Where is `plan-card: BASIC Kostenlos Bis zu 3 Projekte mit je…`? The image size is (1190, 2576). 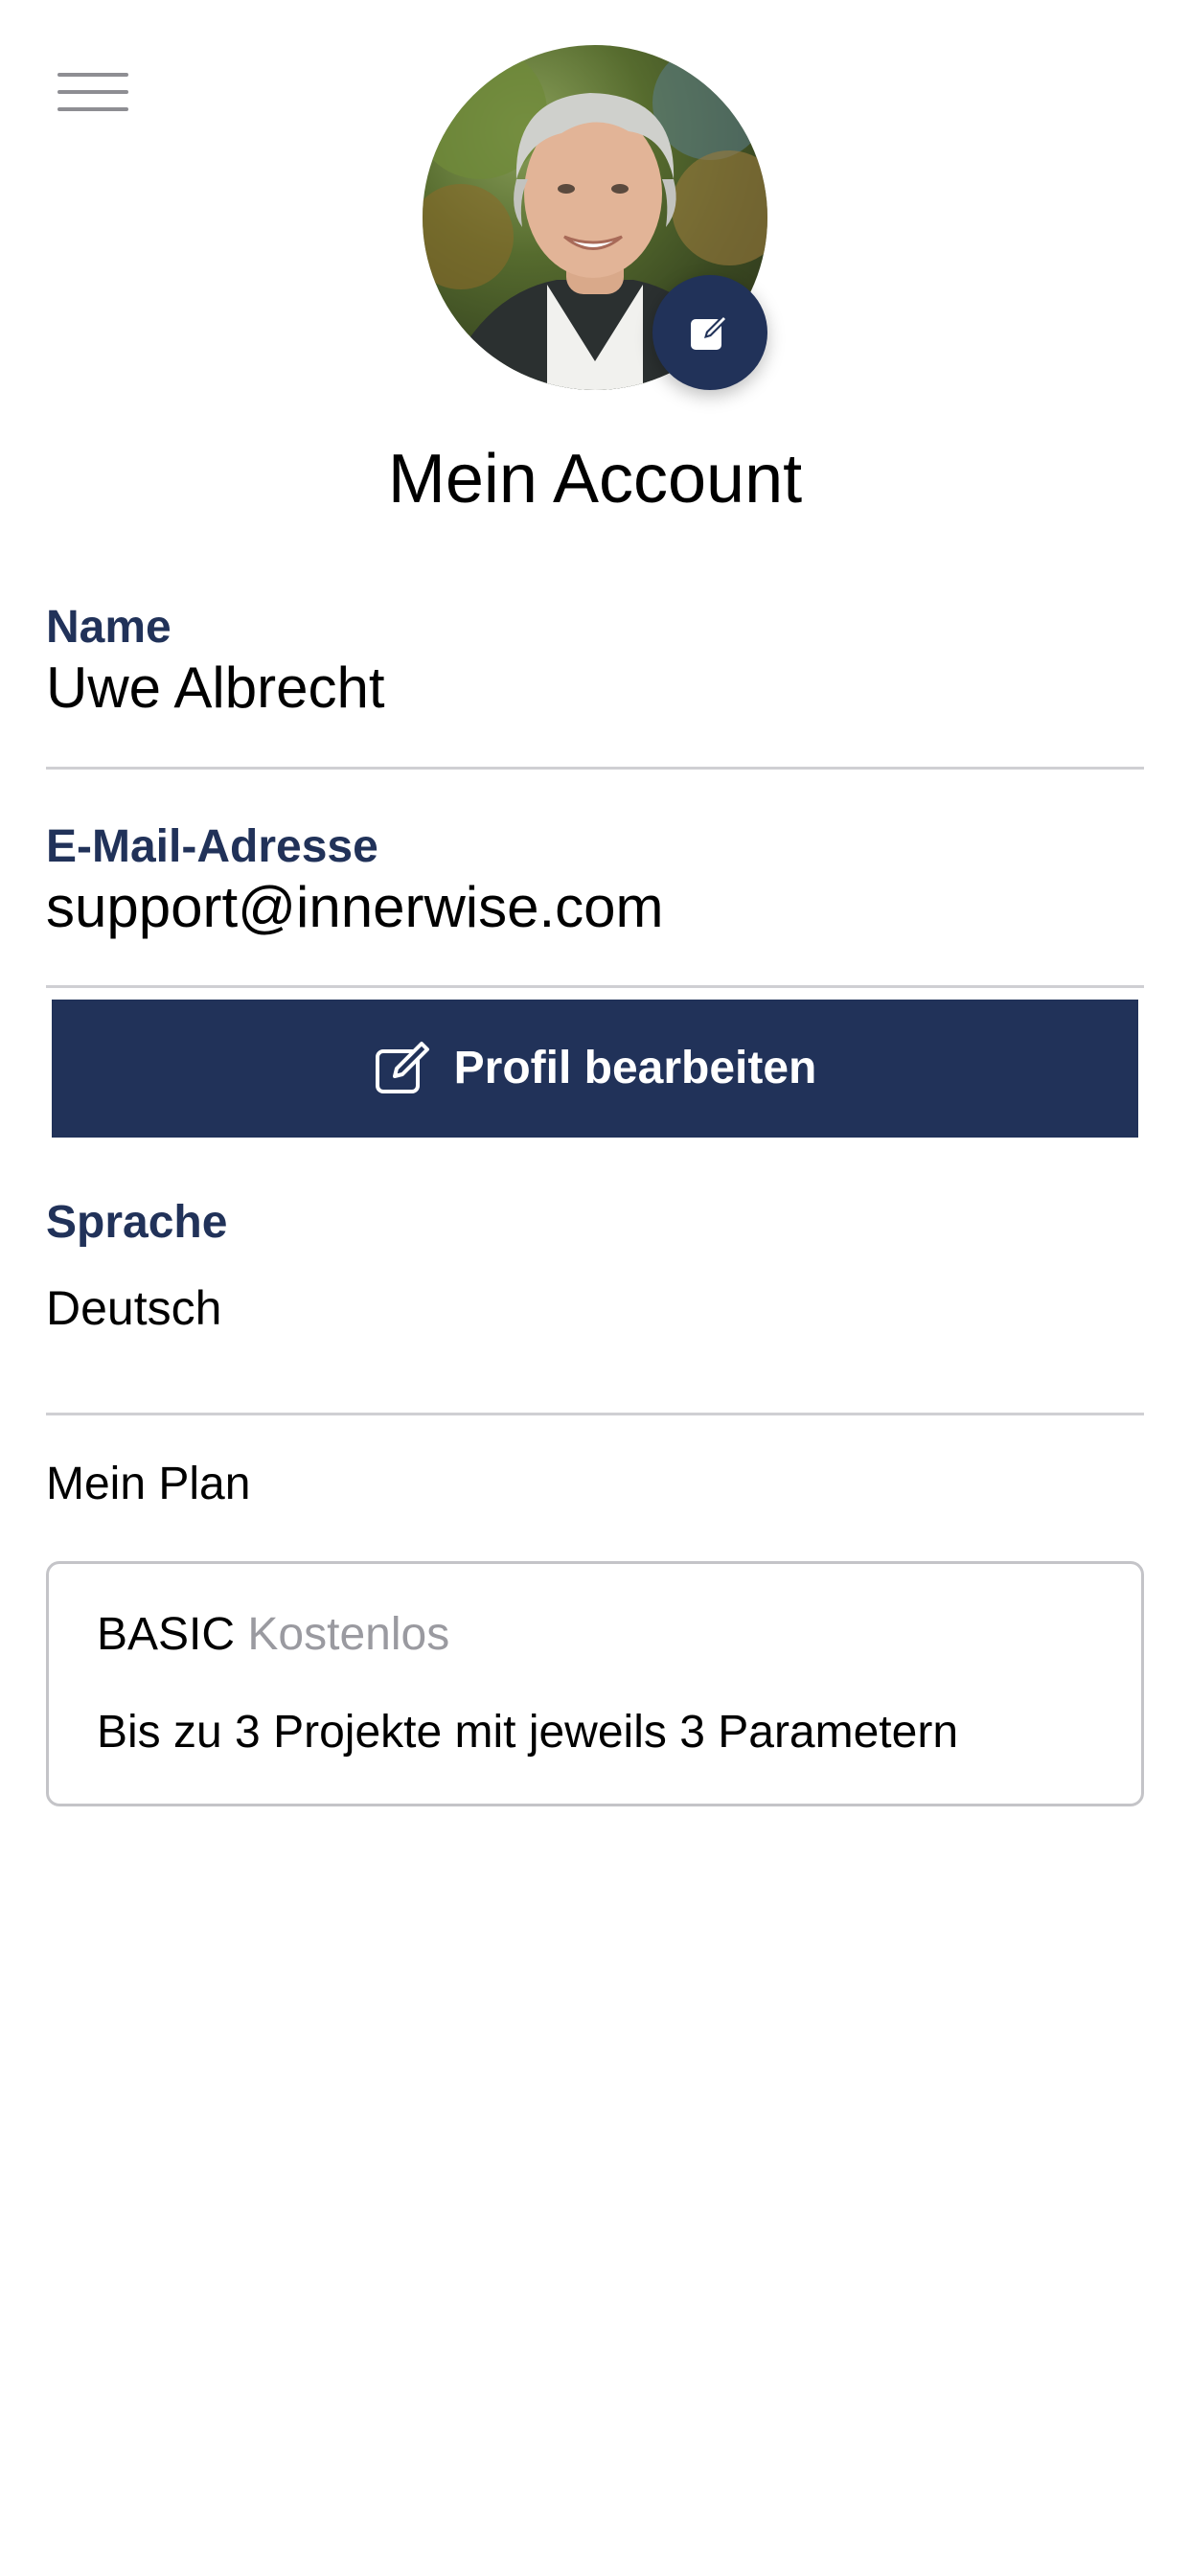 plan-card: BASIC Kostenlos Bis zu 3 Projekte mit je… is located at coordinates (595, 1683).